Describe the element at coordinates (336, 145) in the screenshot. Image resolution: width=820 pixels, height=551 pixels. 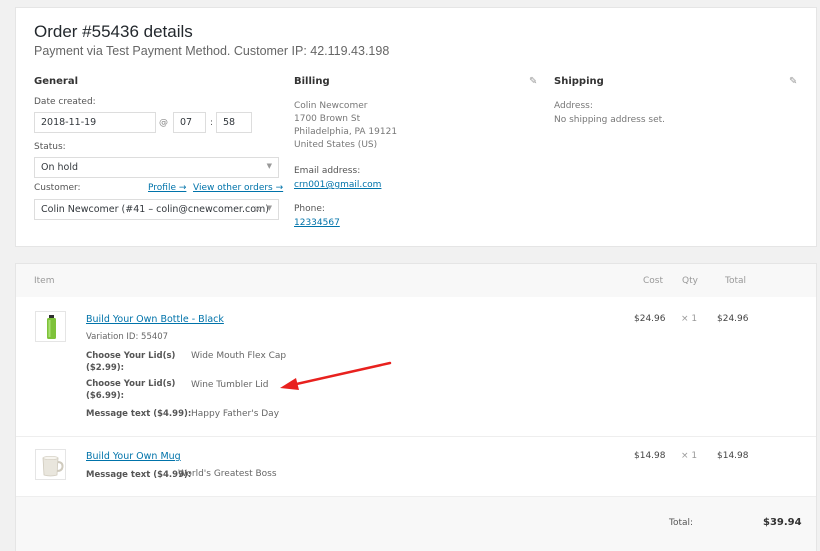
I see `billing-address-line: United States (US)` at that location.